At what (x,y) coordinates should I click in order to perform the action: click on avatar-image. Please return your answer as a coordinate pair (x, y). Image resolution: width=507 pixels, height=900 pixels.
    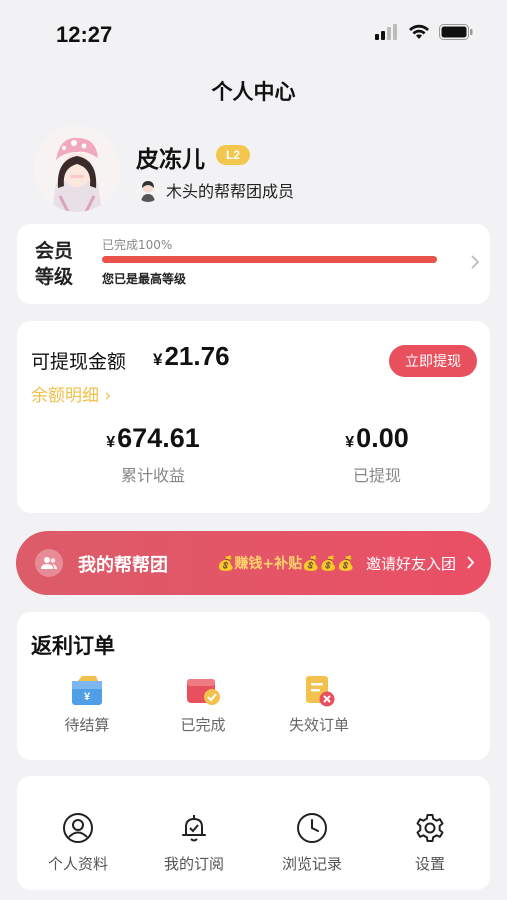
    Looking at the image, I should click on (77, 169).